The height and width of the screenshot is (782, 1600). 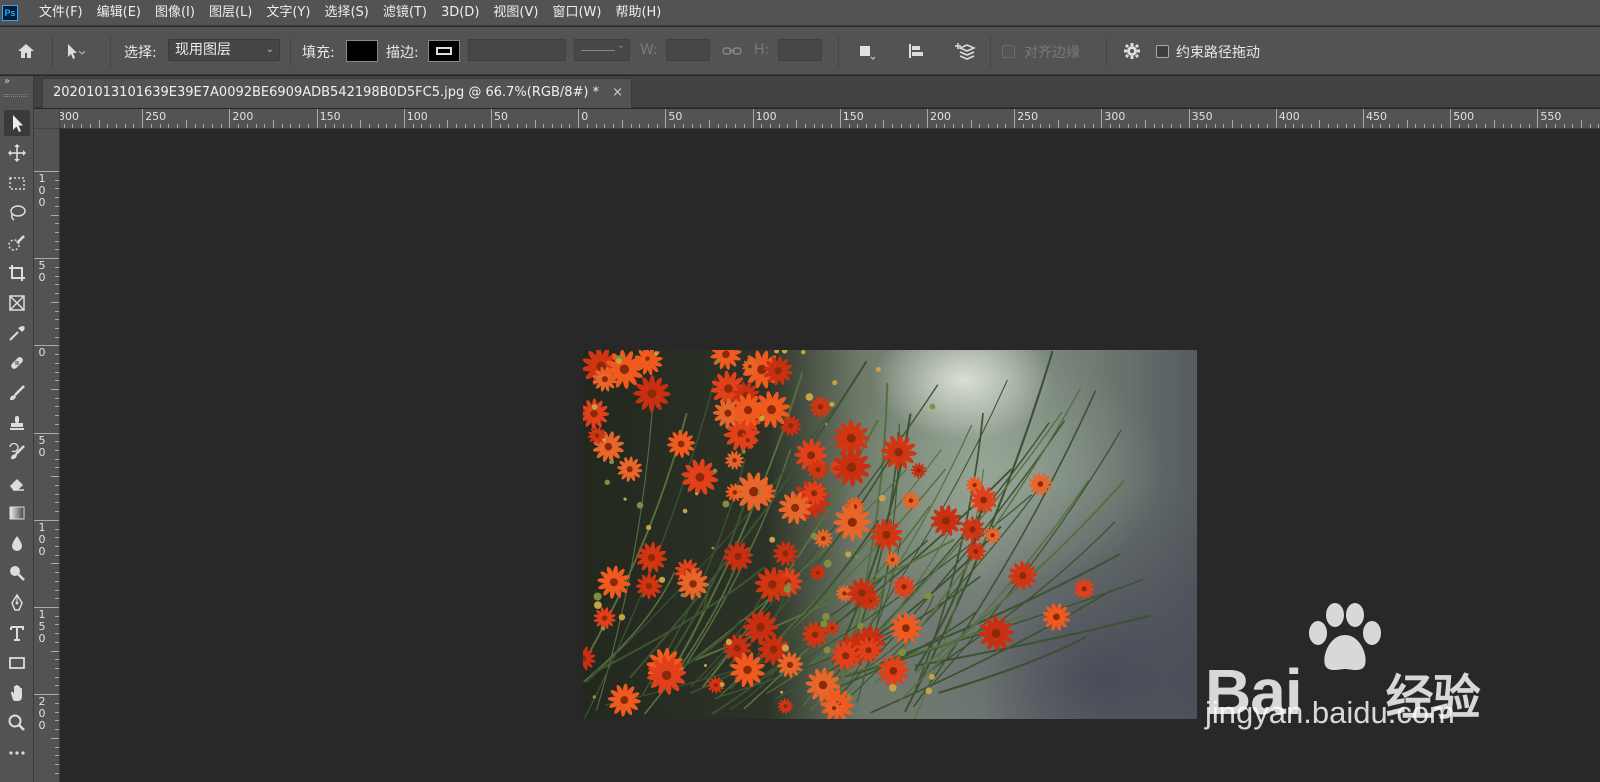 What do you see at coordinates (17, 93) in the screenshot?
I see `toolbar-grip: »` at bounding box center [17, 93].